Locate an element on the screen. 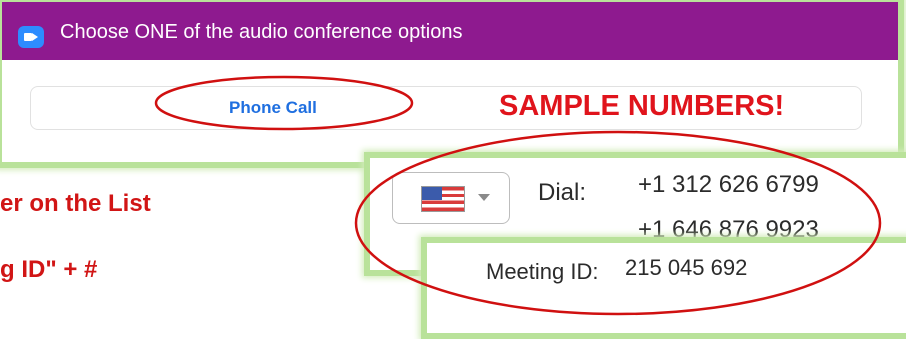 The image size is (906, 339). meeting-id-value: 215 045 692 is located at coordinates (686, 267).